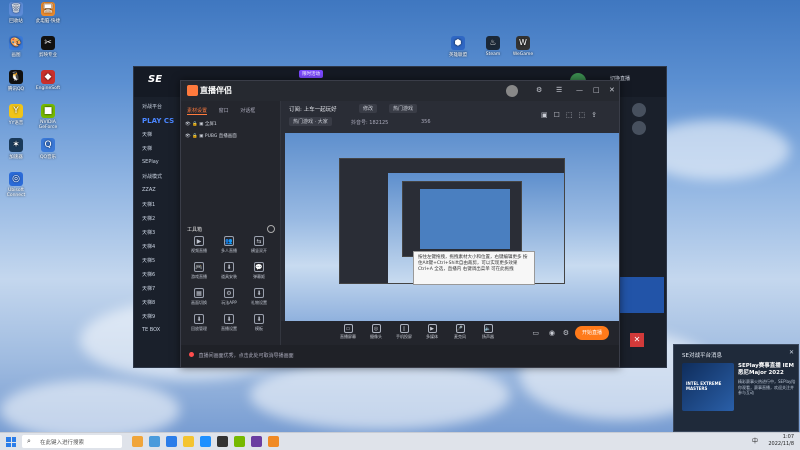 This screenshot has height=450, width=800. Describe the element at coordinates (247, 111) in the screenshot. I see `tab-dialog: 对话框` at that location.